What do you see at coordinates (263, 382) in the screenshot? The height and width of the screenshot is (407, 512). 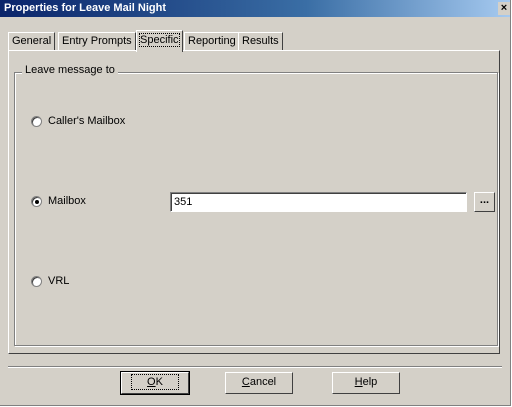 I see `cancel-rest: ancel` at bounding box center [263, 382].